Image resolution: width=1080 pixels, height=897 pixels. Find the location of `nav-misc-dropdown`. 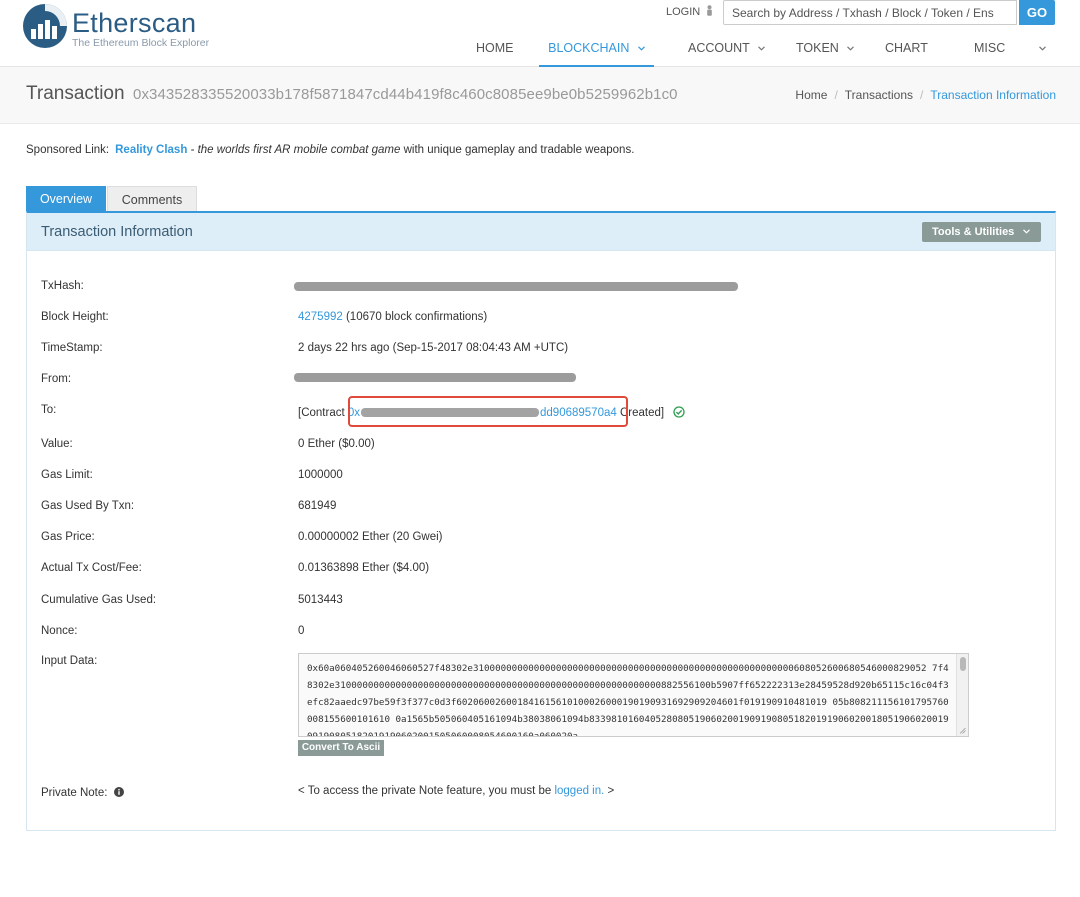

nav-misc-dropdown is located at coordinates (1040, 48).